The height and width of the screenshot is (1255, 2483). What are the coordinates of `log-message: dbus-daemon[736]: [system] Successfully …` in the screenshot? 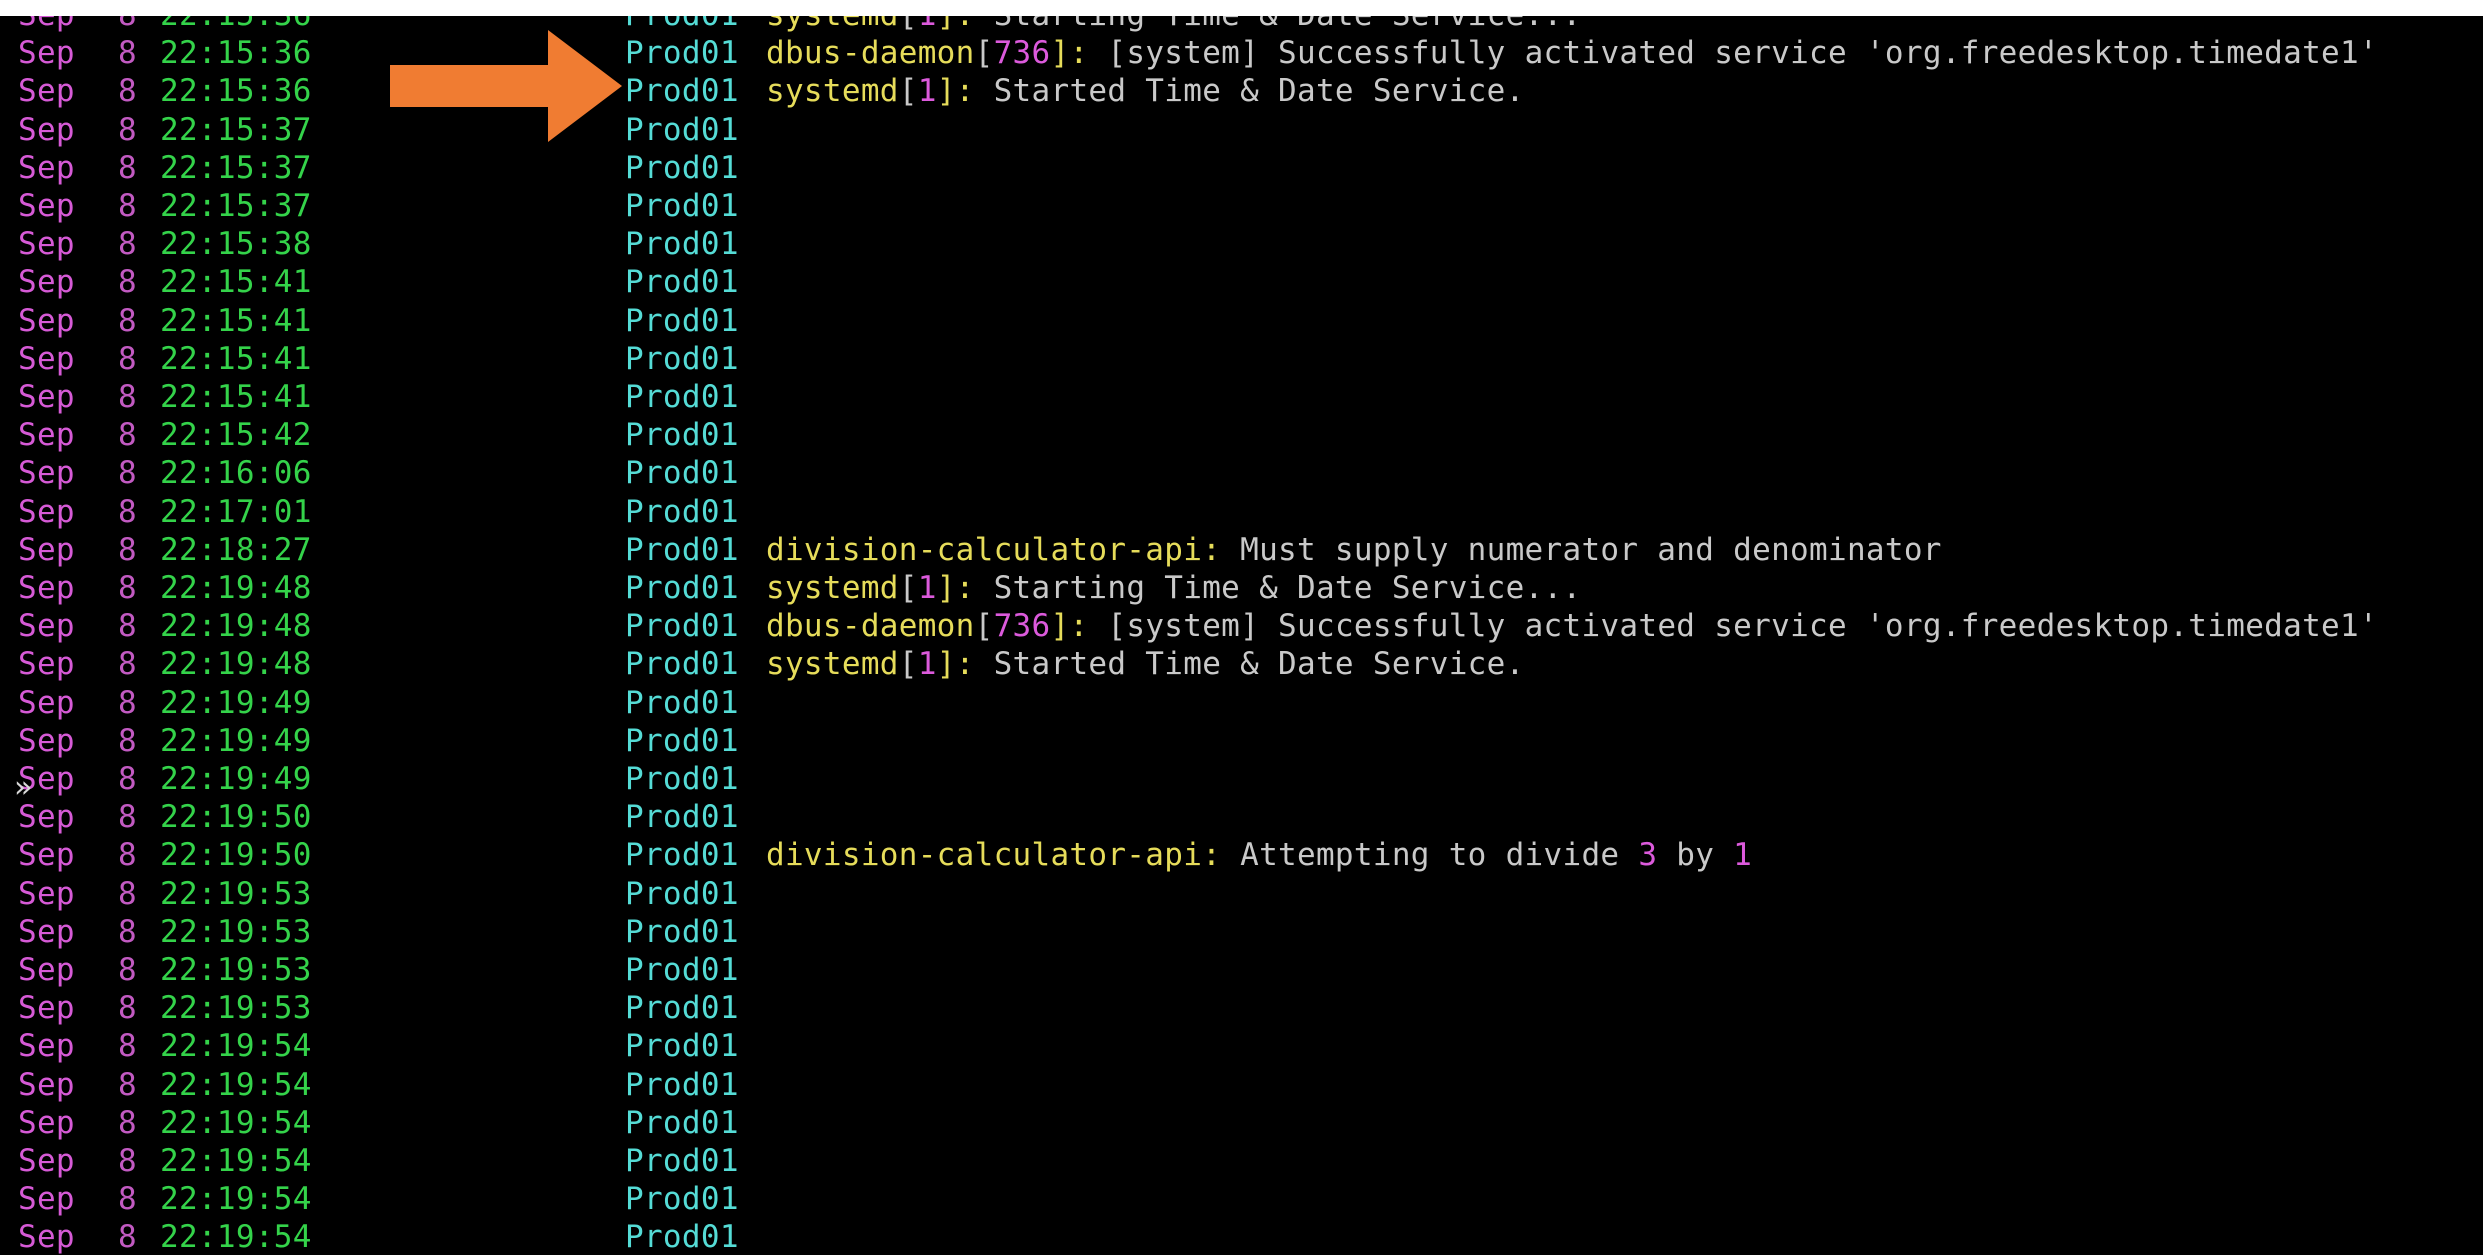 It's located at (1572, 53).